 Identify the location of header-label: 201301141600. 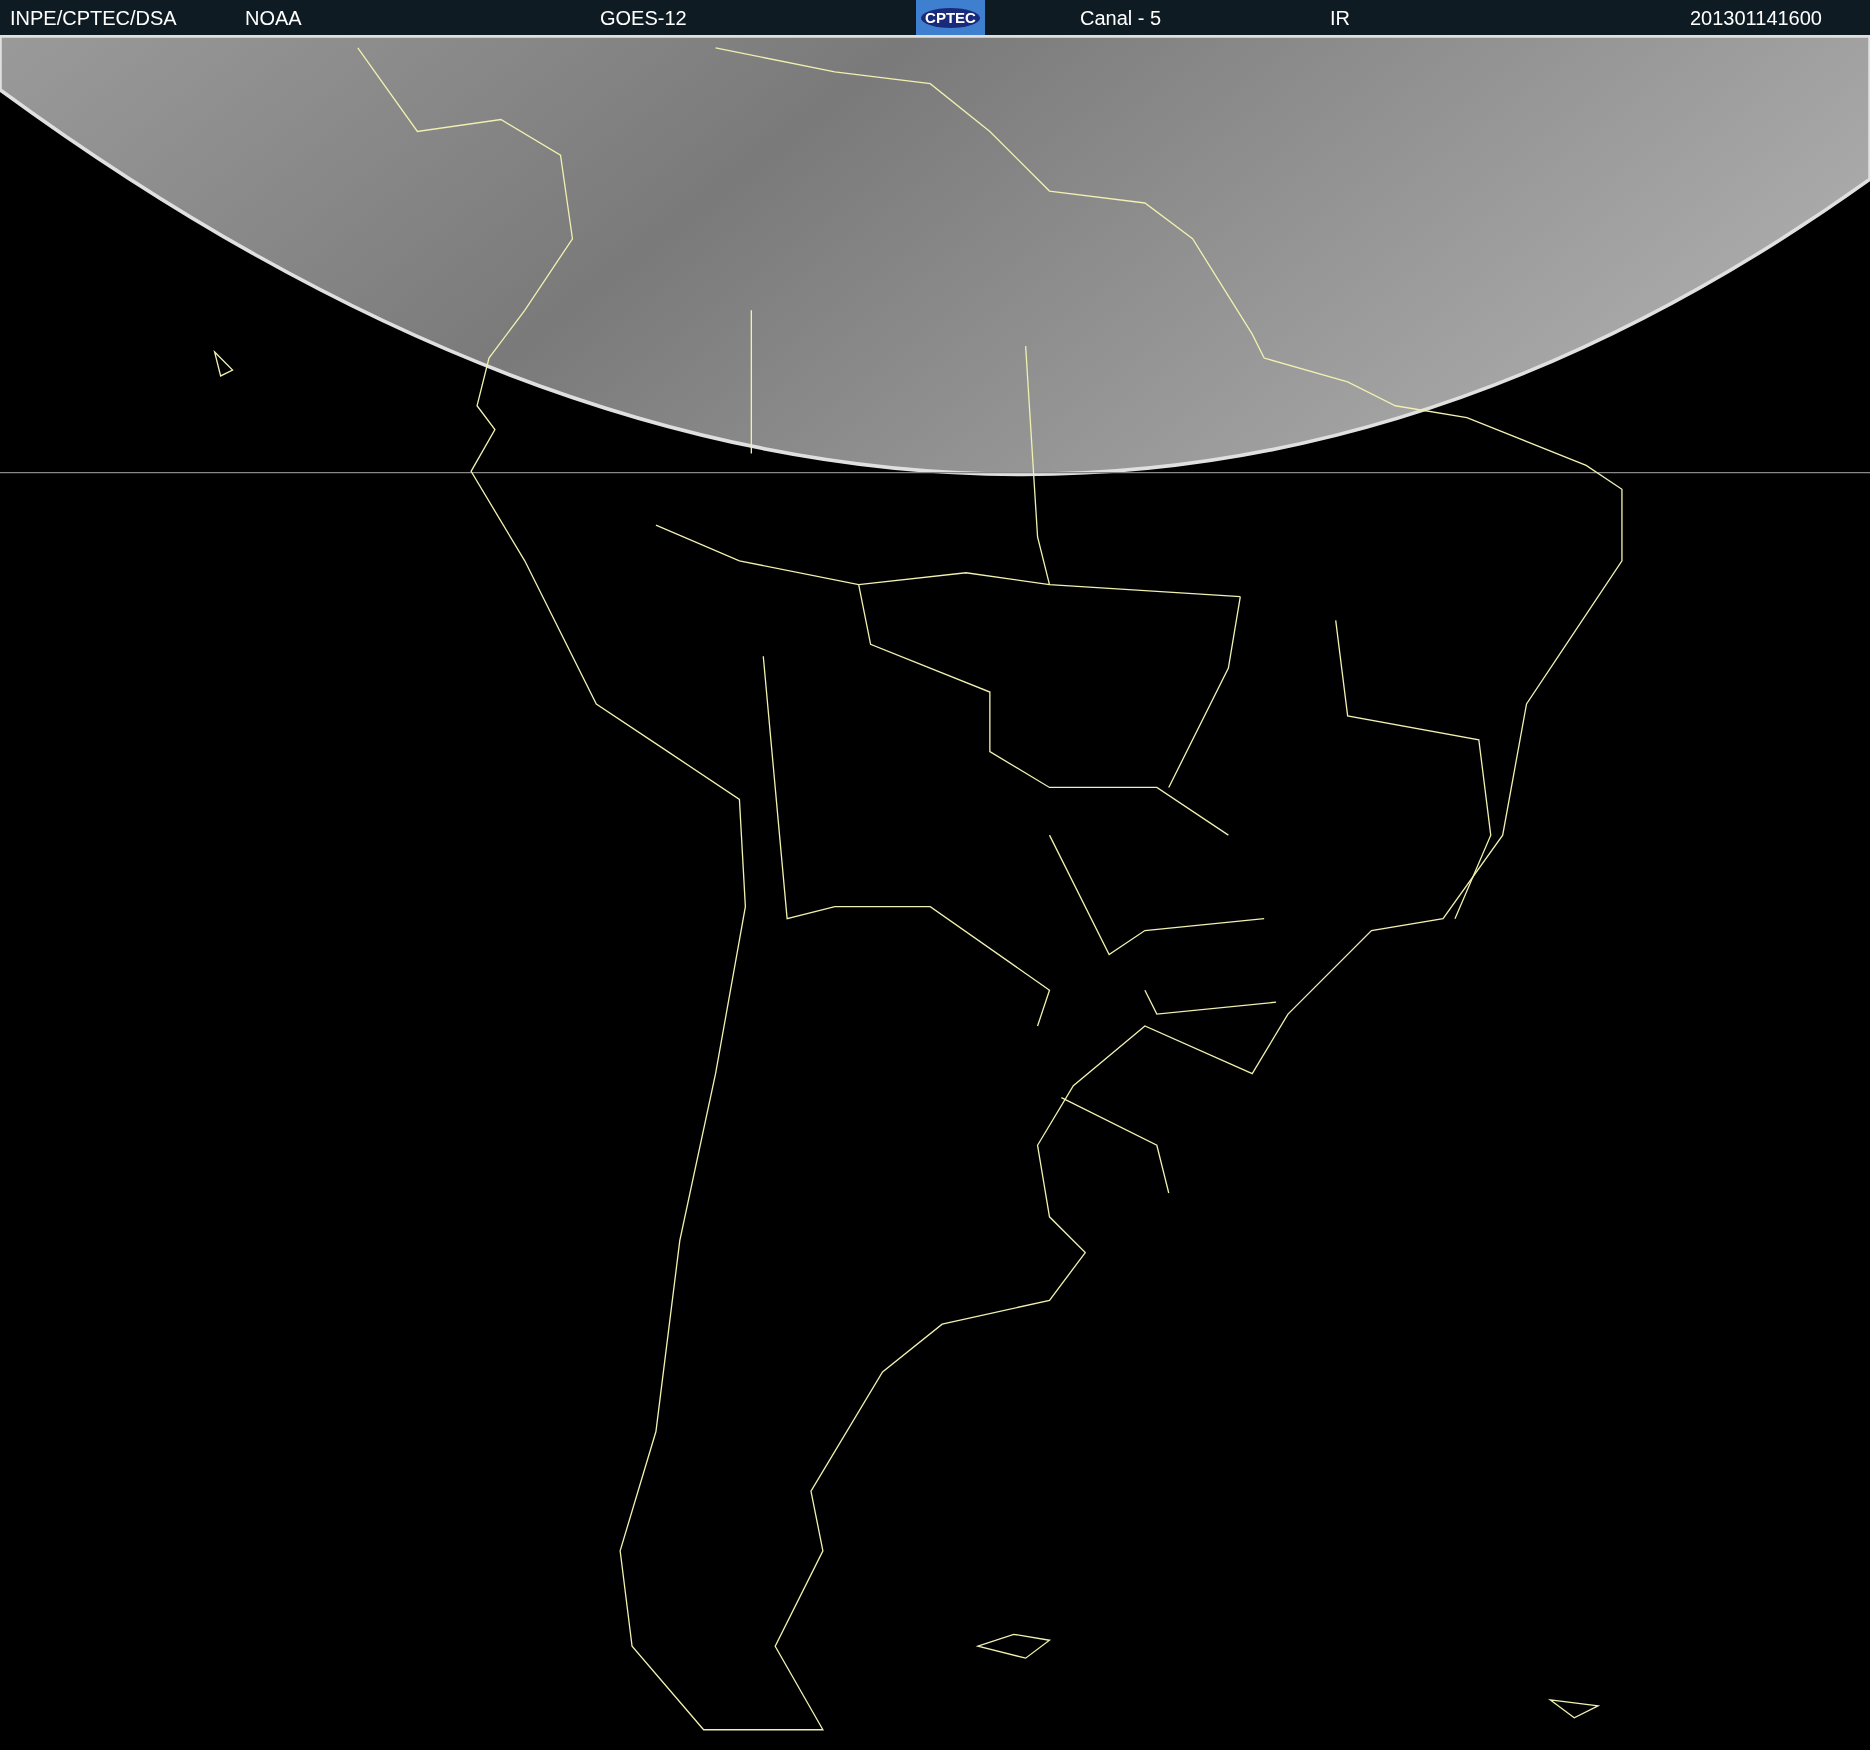
(1756, 18).